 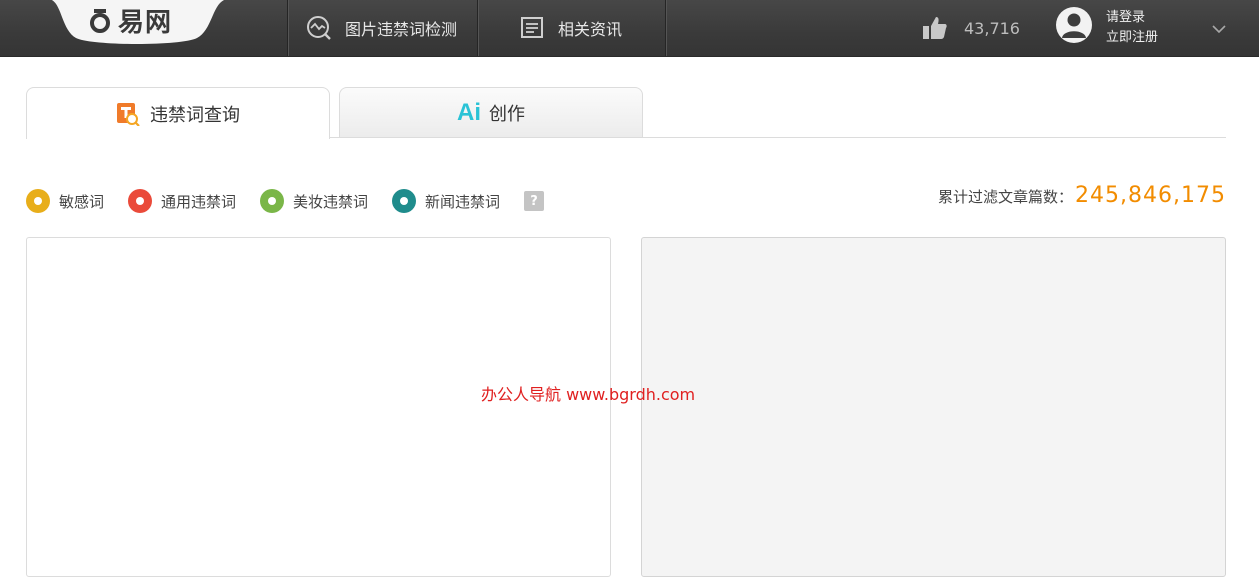 I want to click on likes-count: 43,716, so click(x=992, y=28).